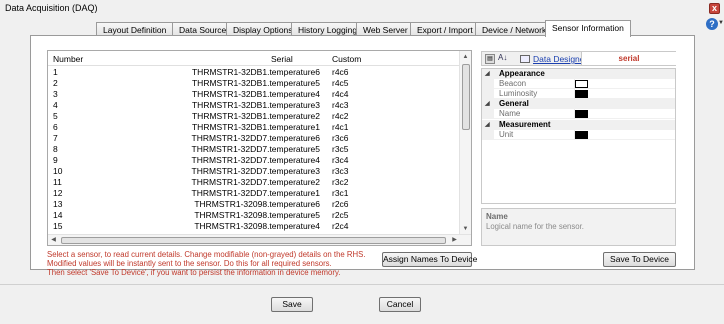  Describe the element at coordinates (518, 93) in the screenshot. I see `property-label: Luminosity` at that location.